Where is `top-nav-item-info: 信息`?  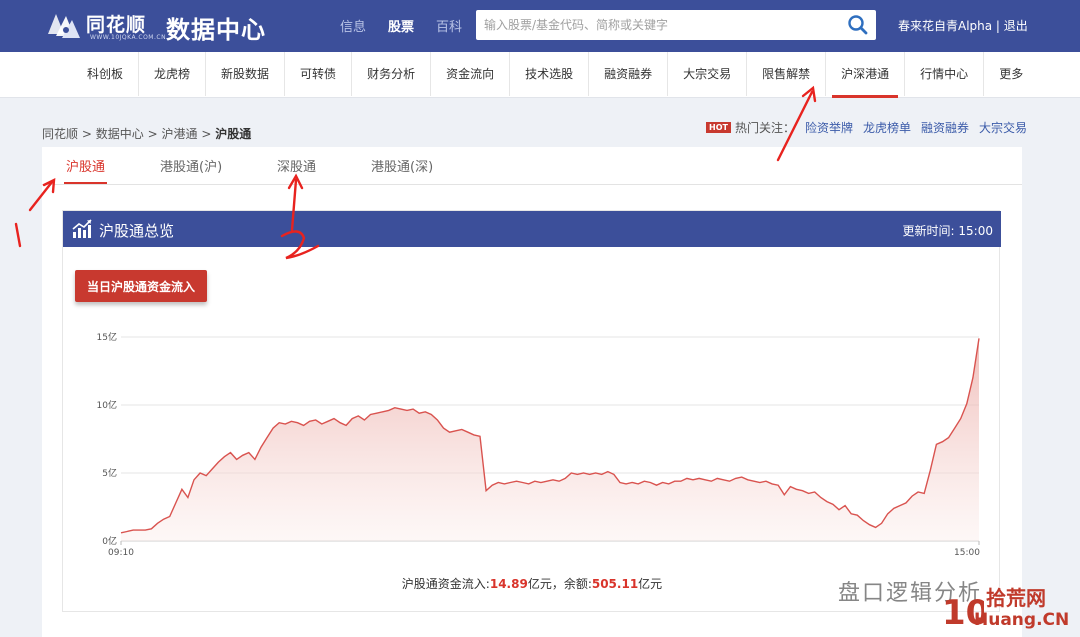
top-nav-item-info: 信息 is located at coordinates (353, 25).